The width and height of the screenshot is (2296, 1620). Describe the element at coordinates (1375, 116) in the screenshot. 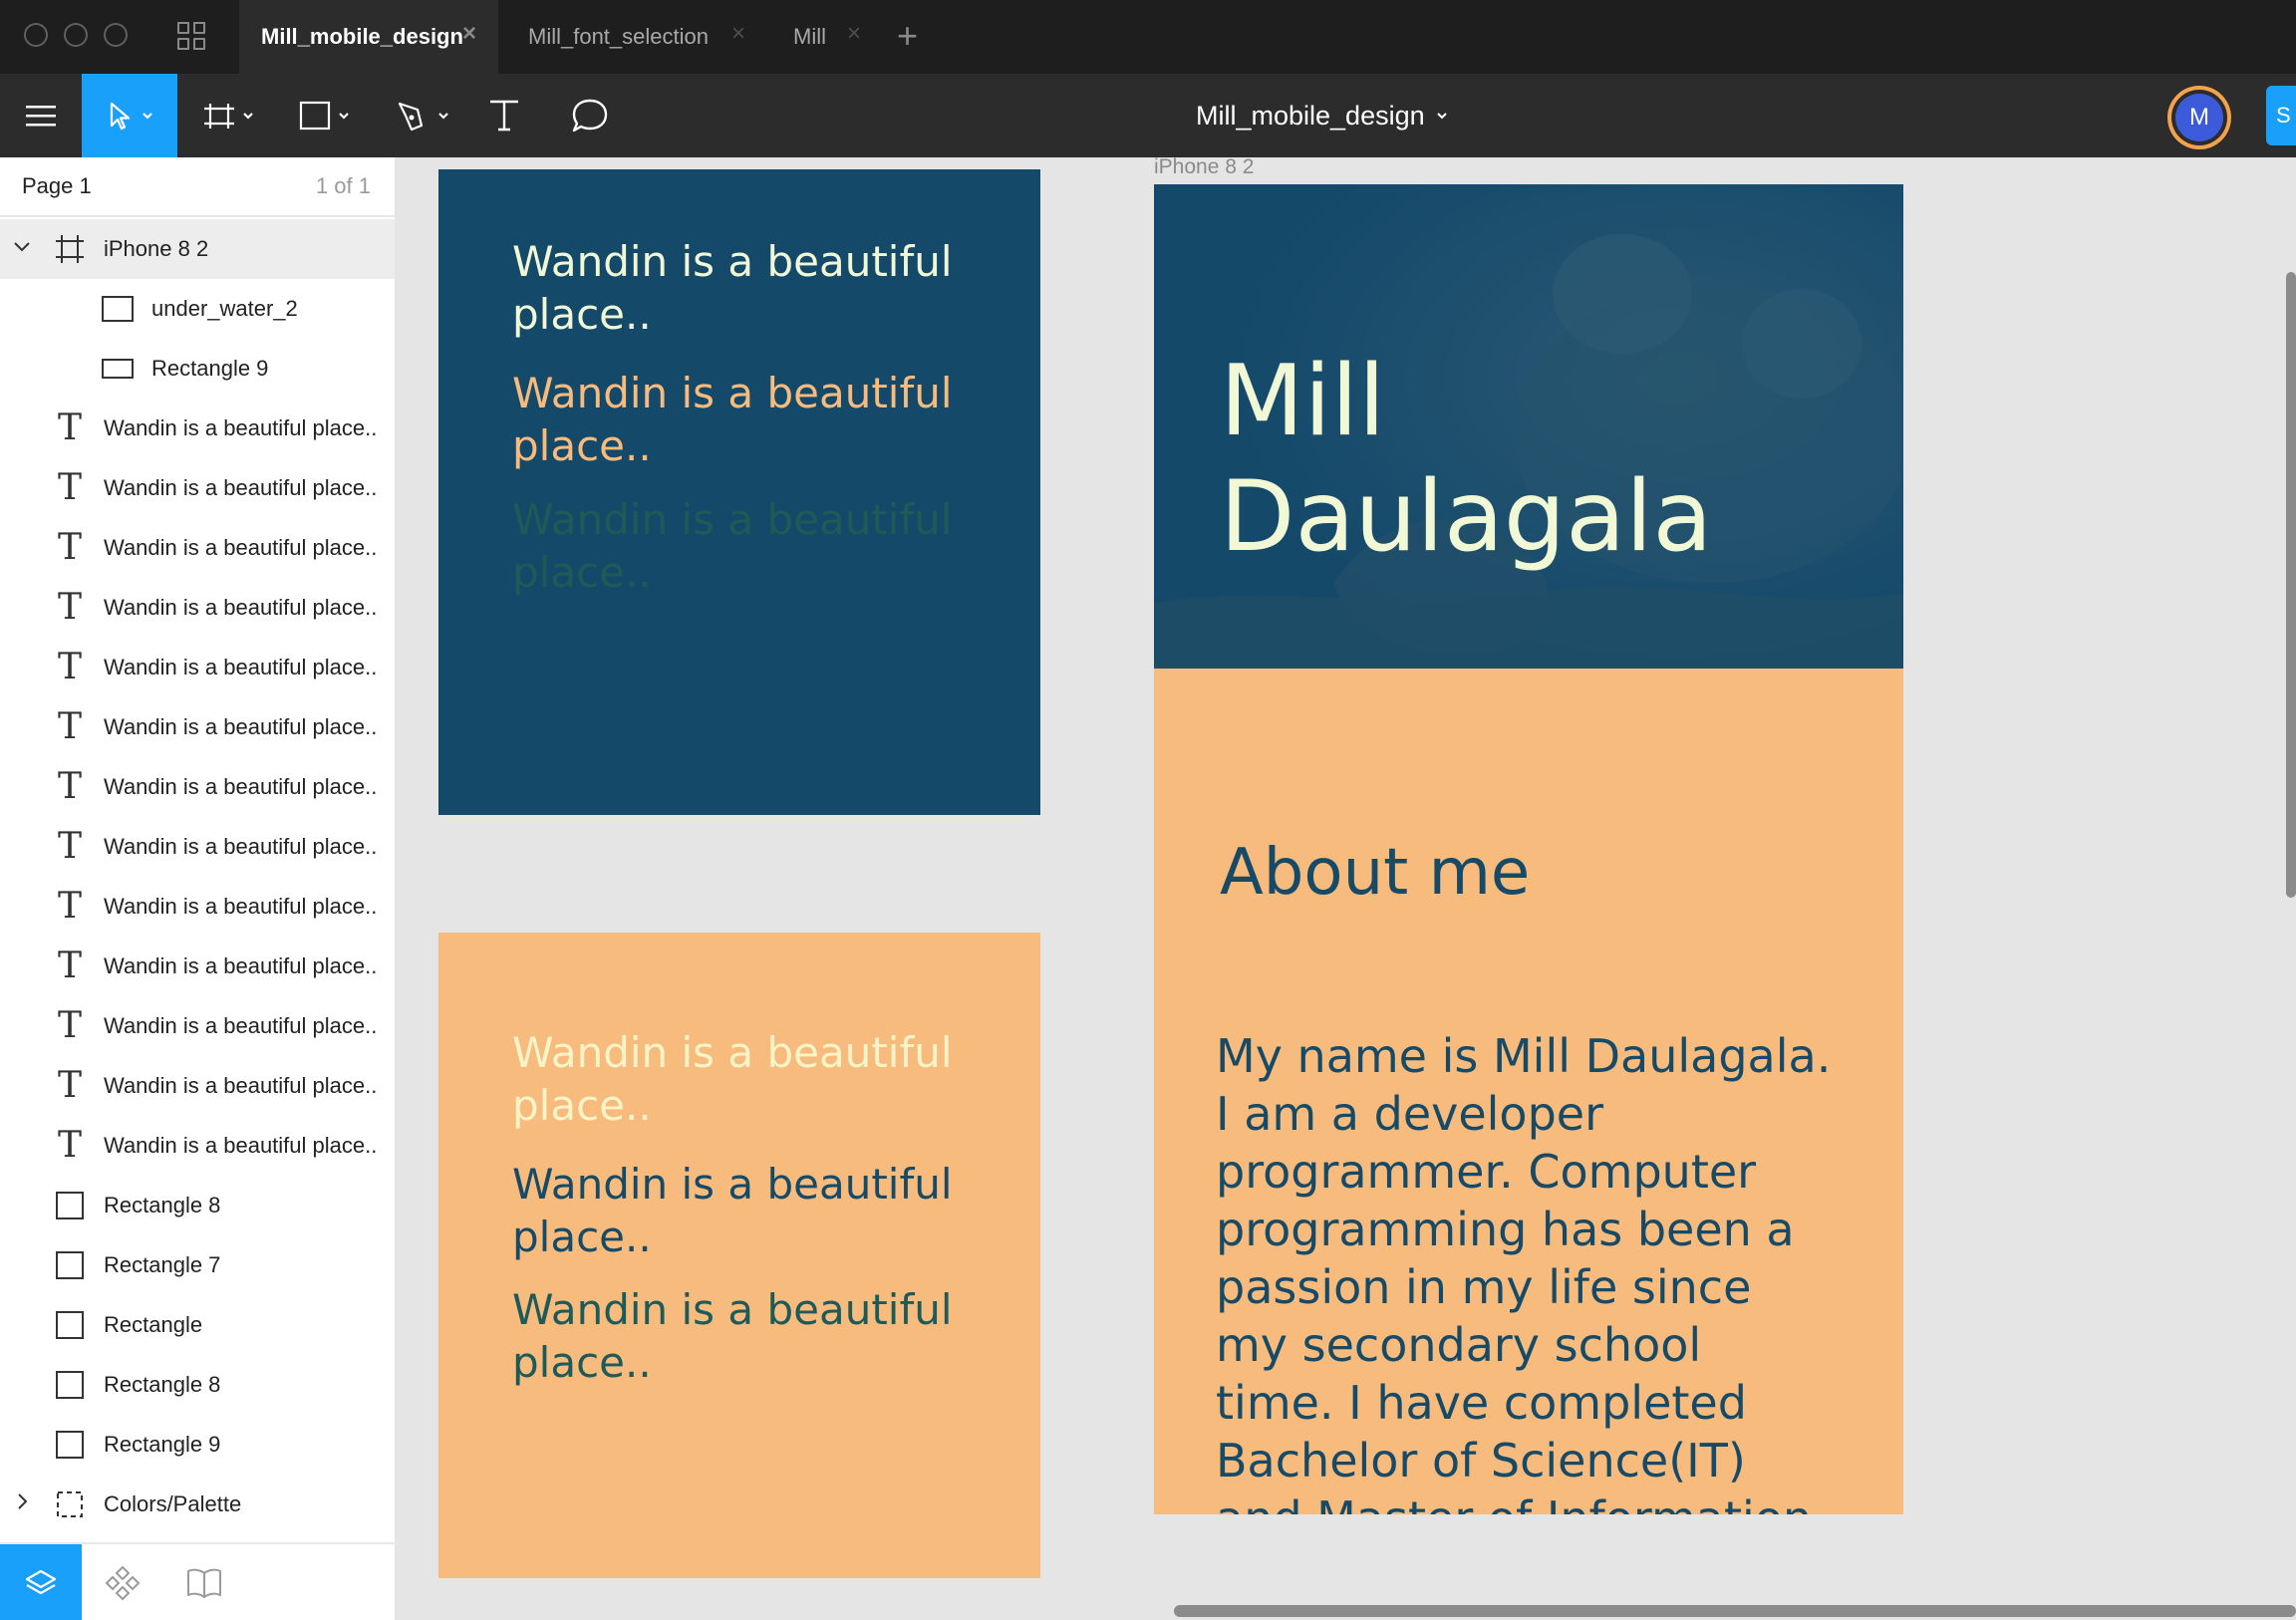

I see `document-title-menu: Mill_mobile_design` at that location.